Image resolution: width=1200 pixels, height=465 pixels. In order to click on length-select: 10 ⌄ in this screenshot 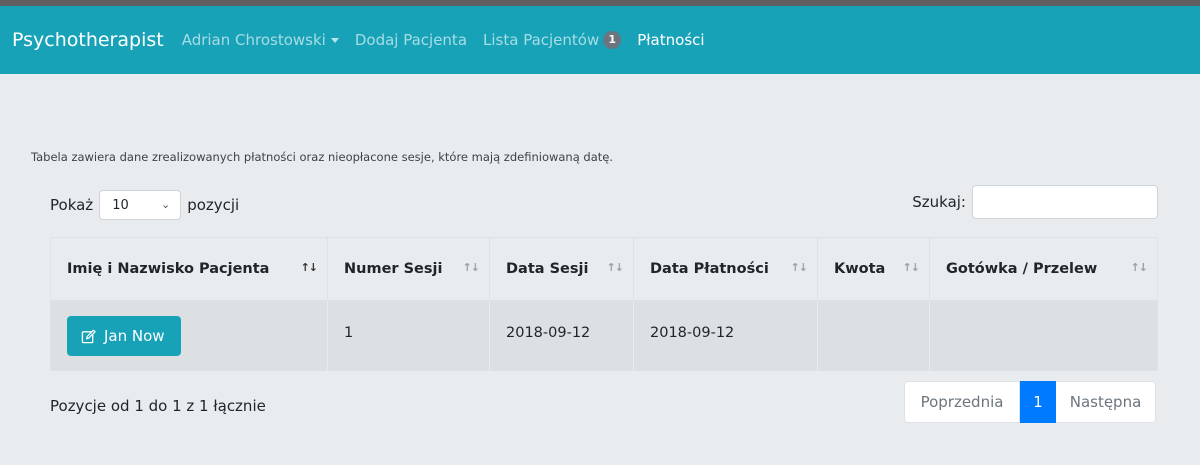, I will do `click(140, 205)`.